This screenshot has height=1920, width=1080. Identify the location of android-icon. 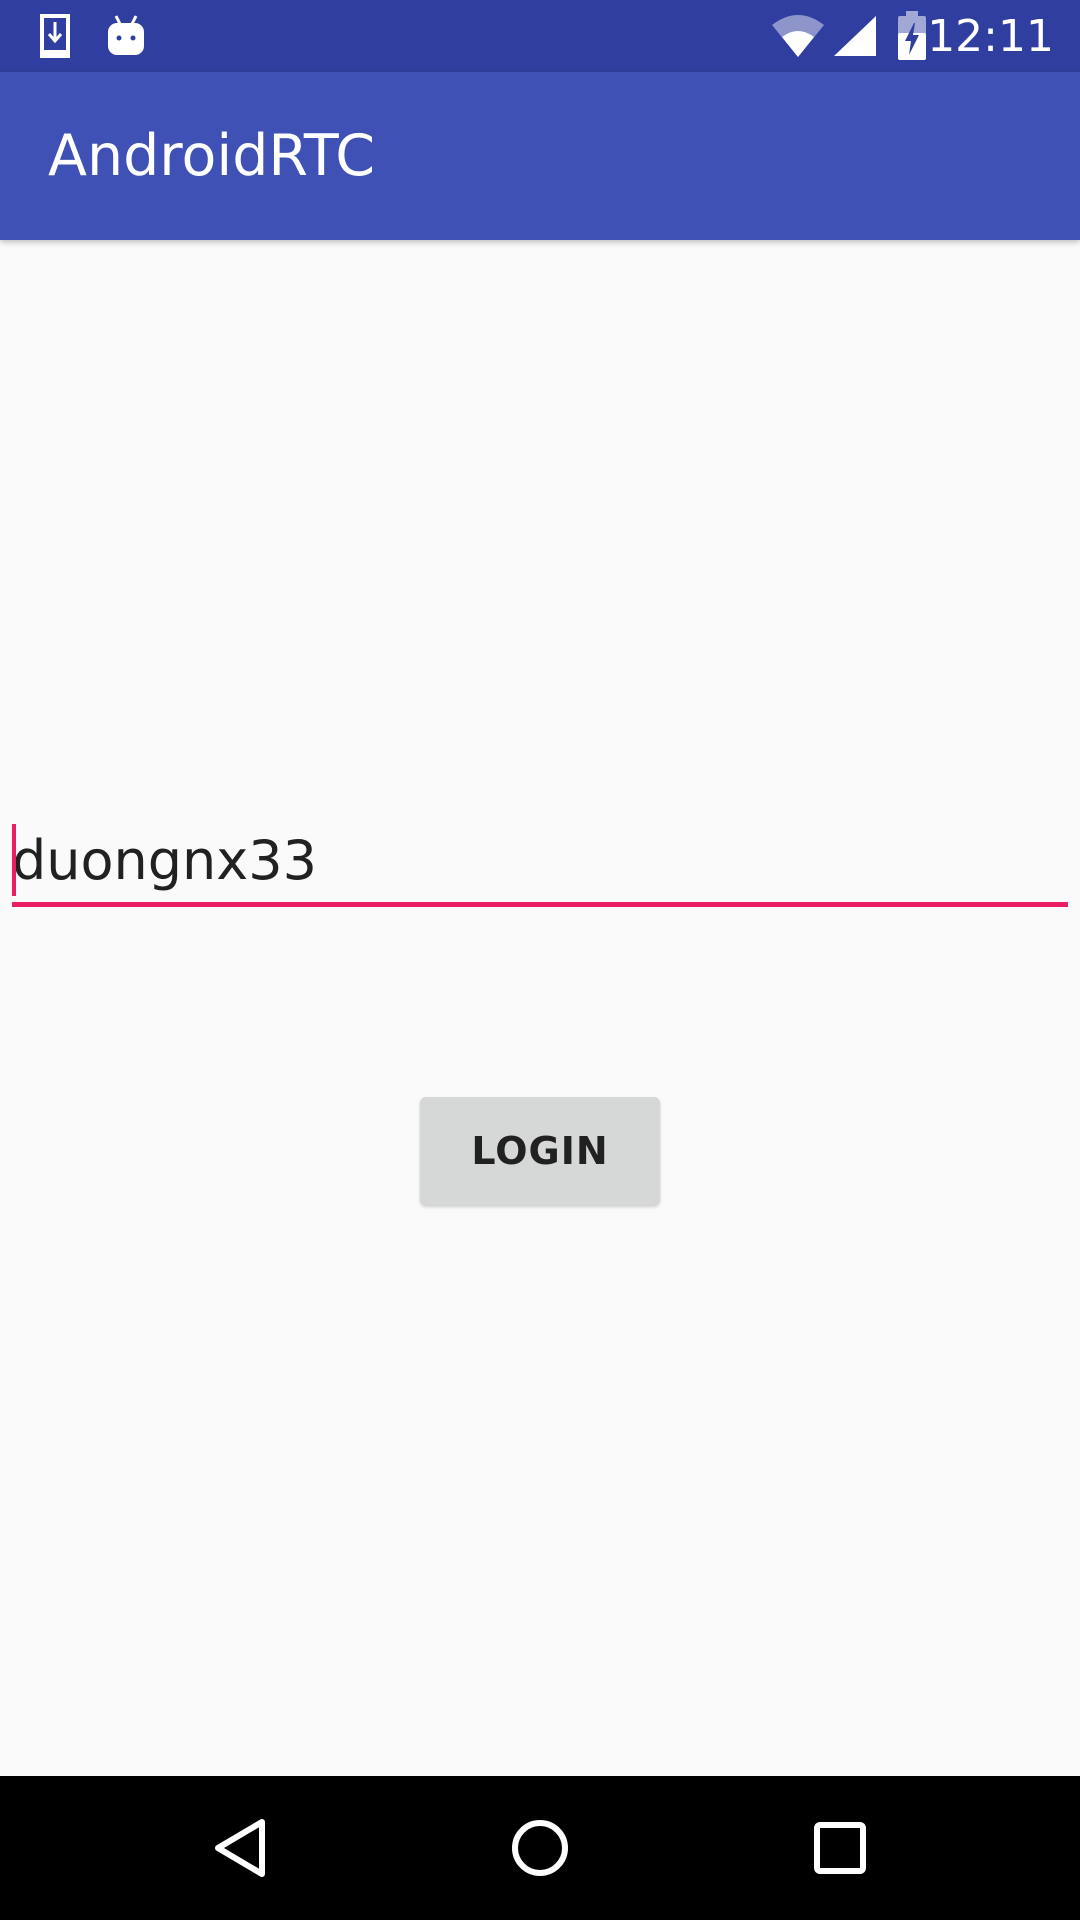
(126, 36).